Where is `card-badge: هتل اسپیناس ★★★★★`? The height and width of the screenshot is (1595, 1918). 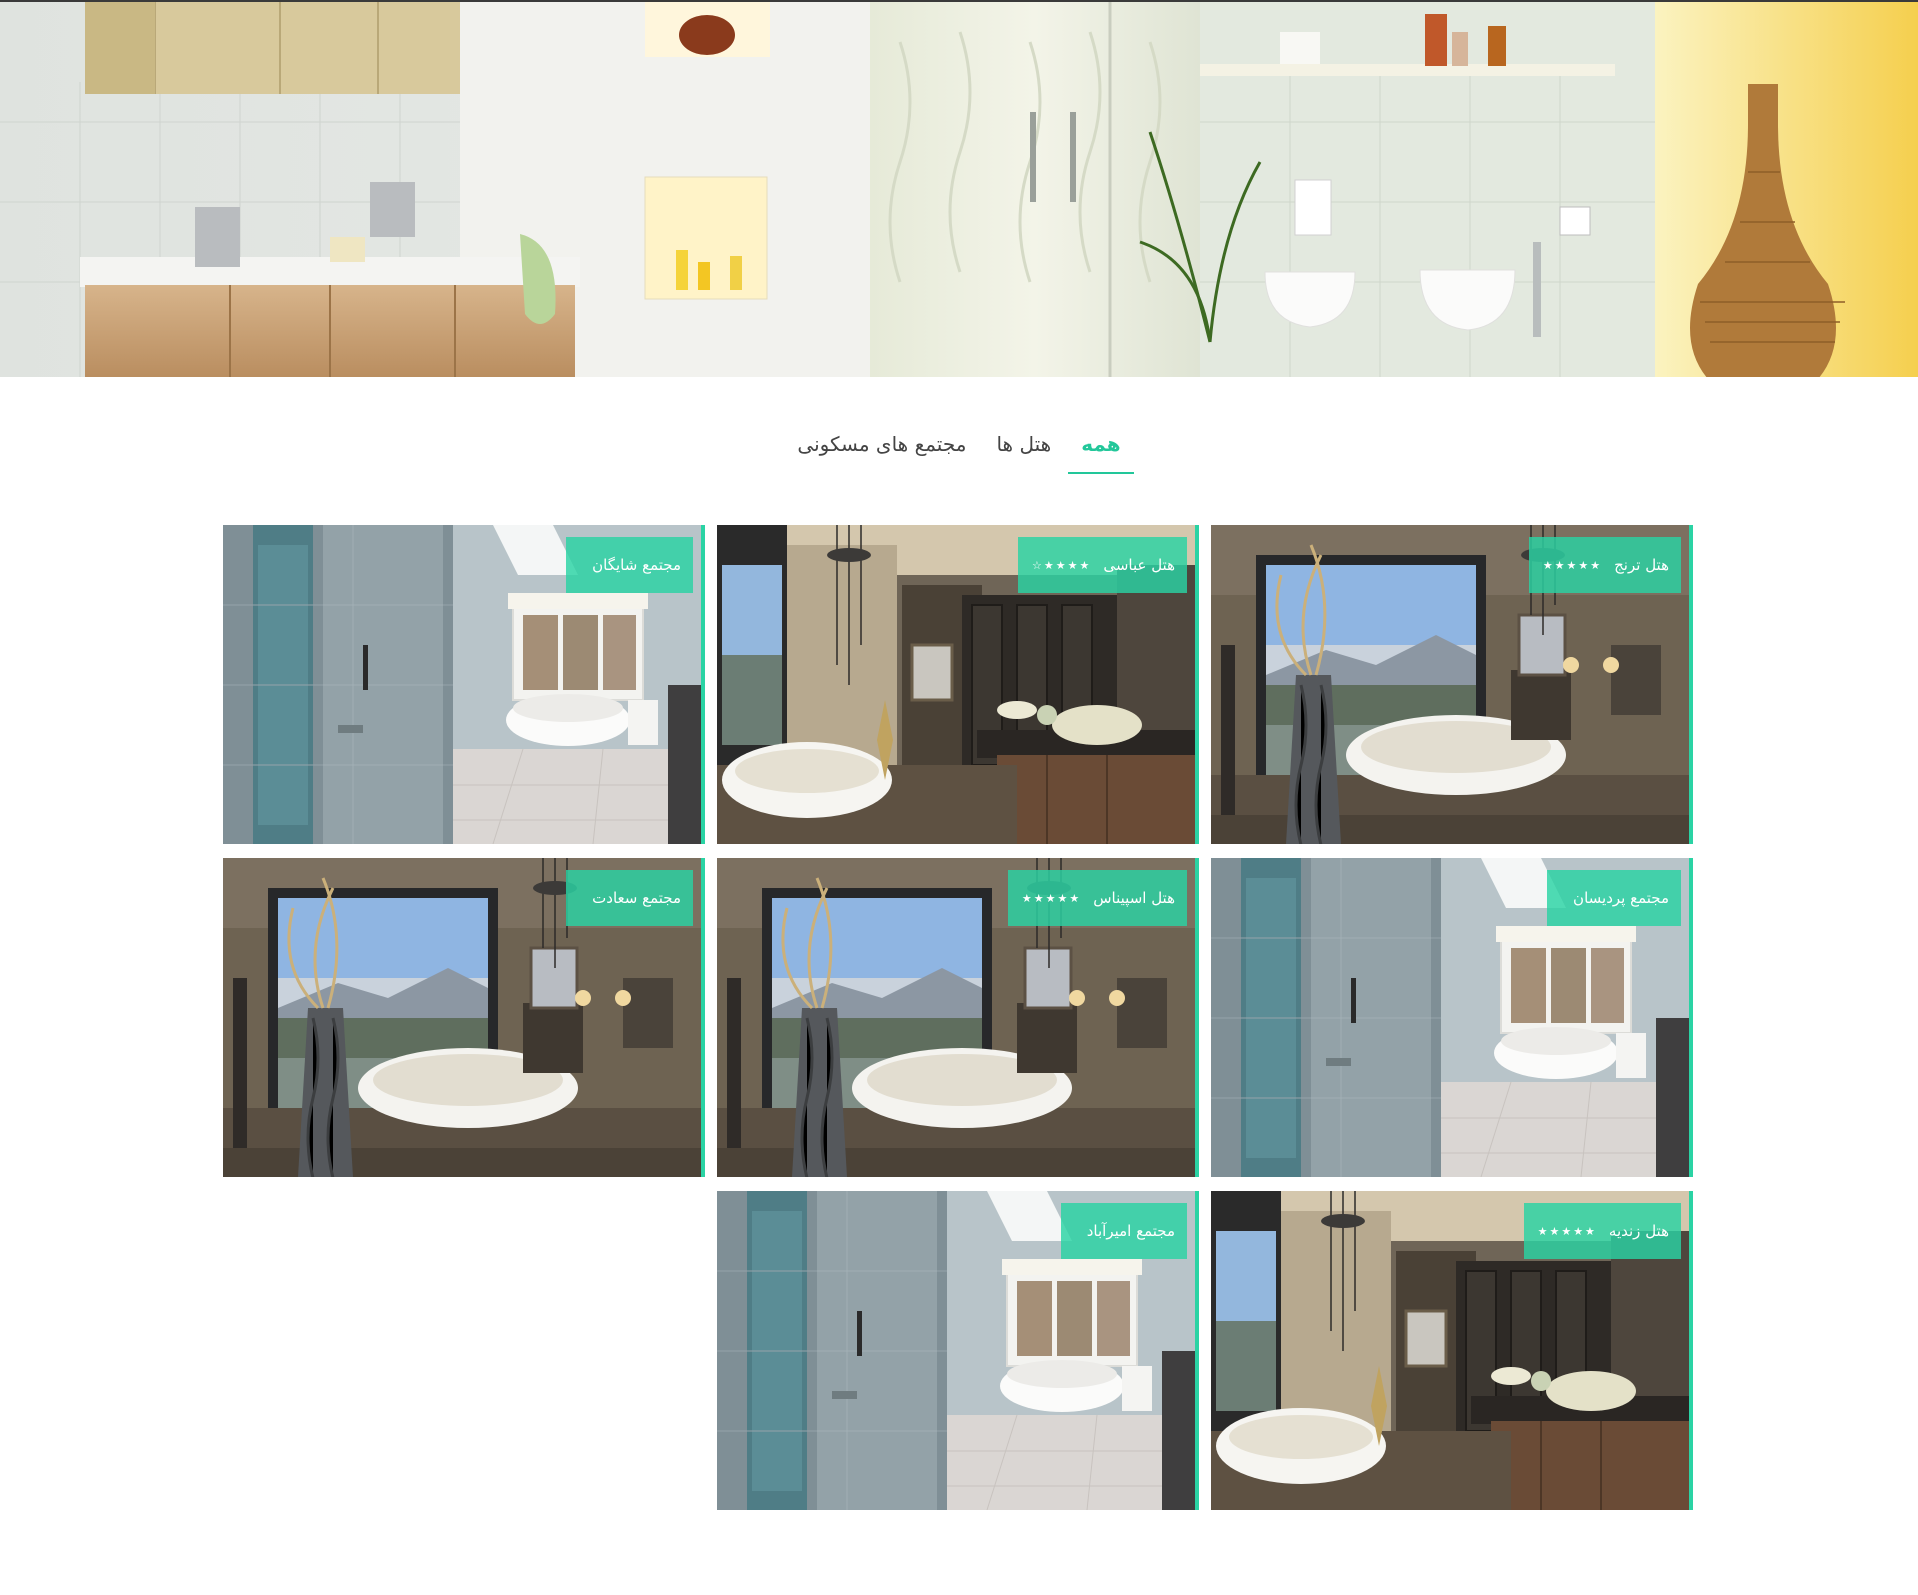
card-badge: هتل اسپیناس ★★★★★ is located at coordinates (1097, 898).